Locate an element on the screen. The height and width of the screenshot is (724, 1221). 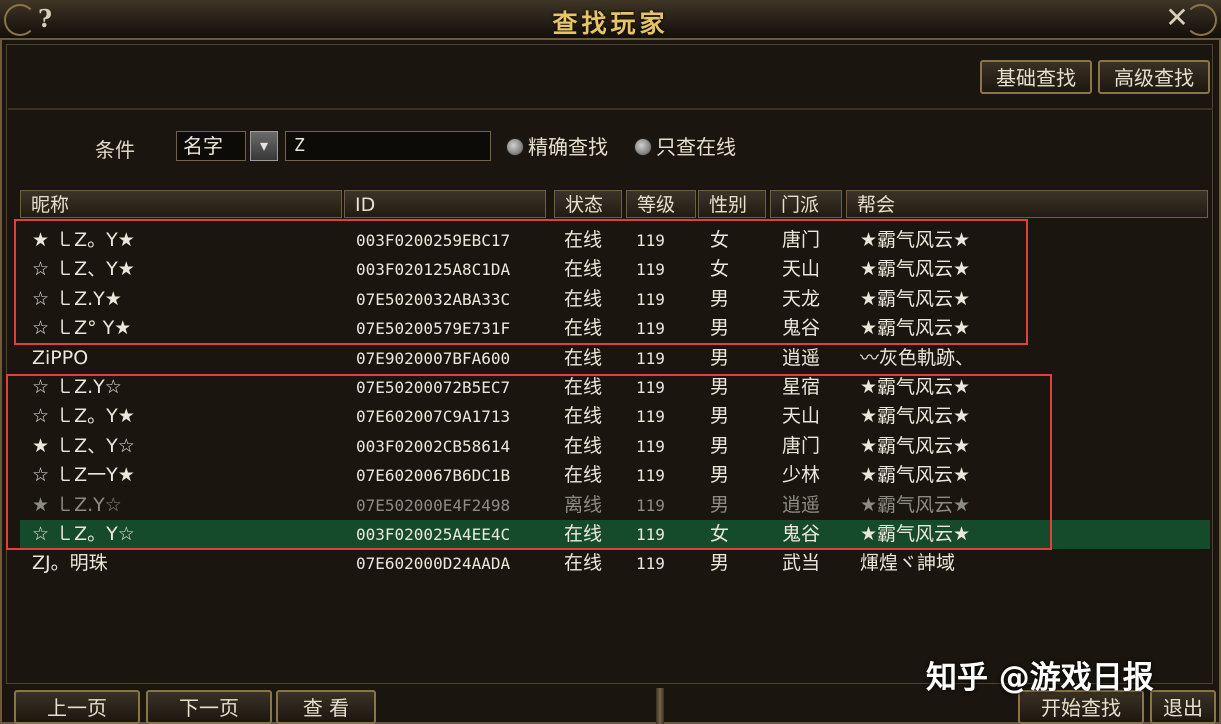
online-only-radio: 只查在线 is located at coordinates (685, 147).